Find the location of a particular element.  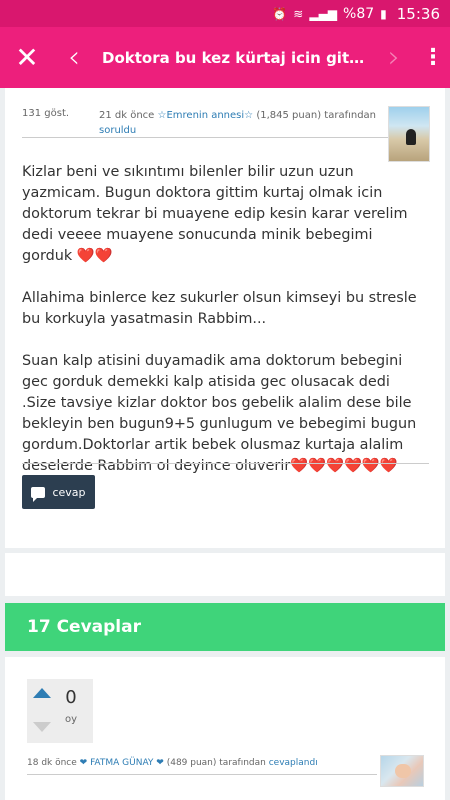

battery-icon: ▮ is located at coordinates (383, 13).